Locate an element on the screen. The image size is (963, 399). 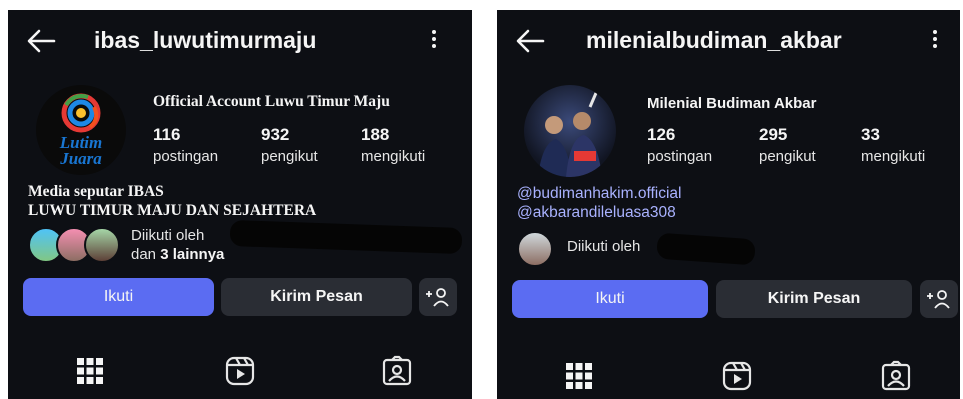
stat-value: 295 is located at coordinates (773, 134).